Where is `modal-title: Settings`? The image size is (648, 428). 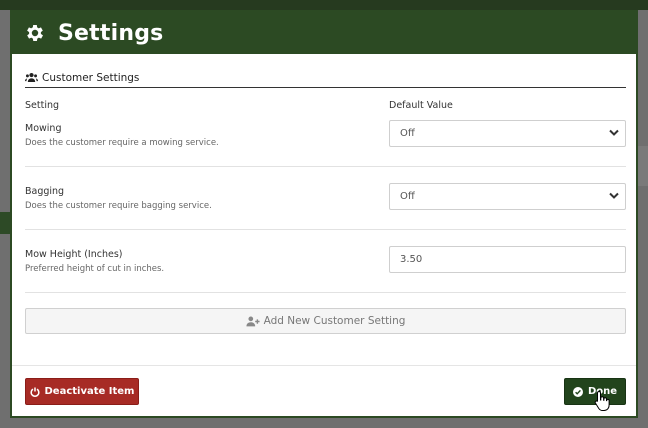 modal-title: Settings is located at coordinates (111, 33).